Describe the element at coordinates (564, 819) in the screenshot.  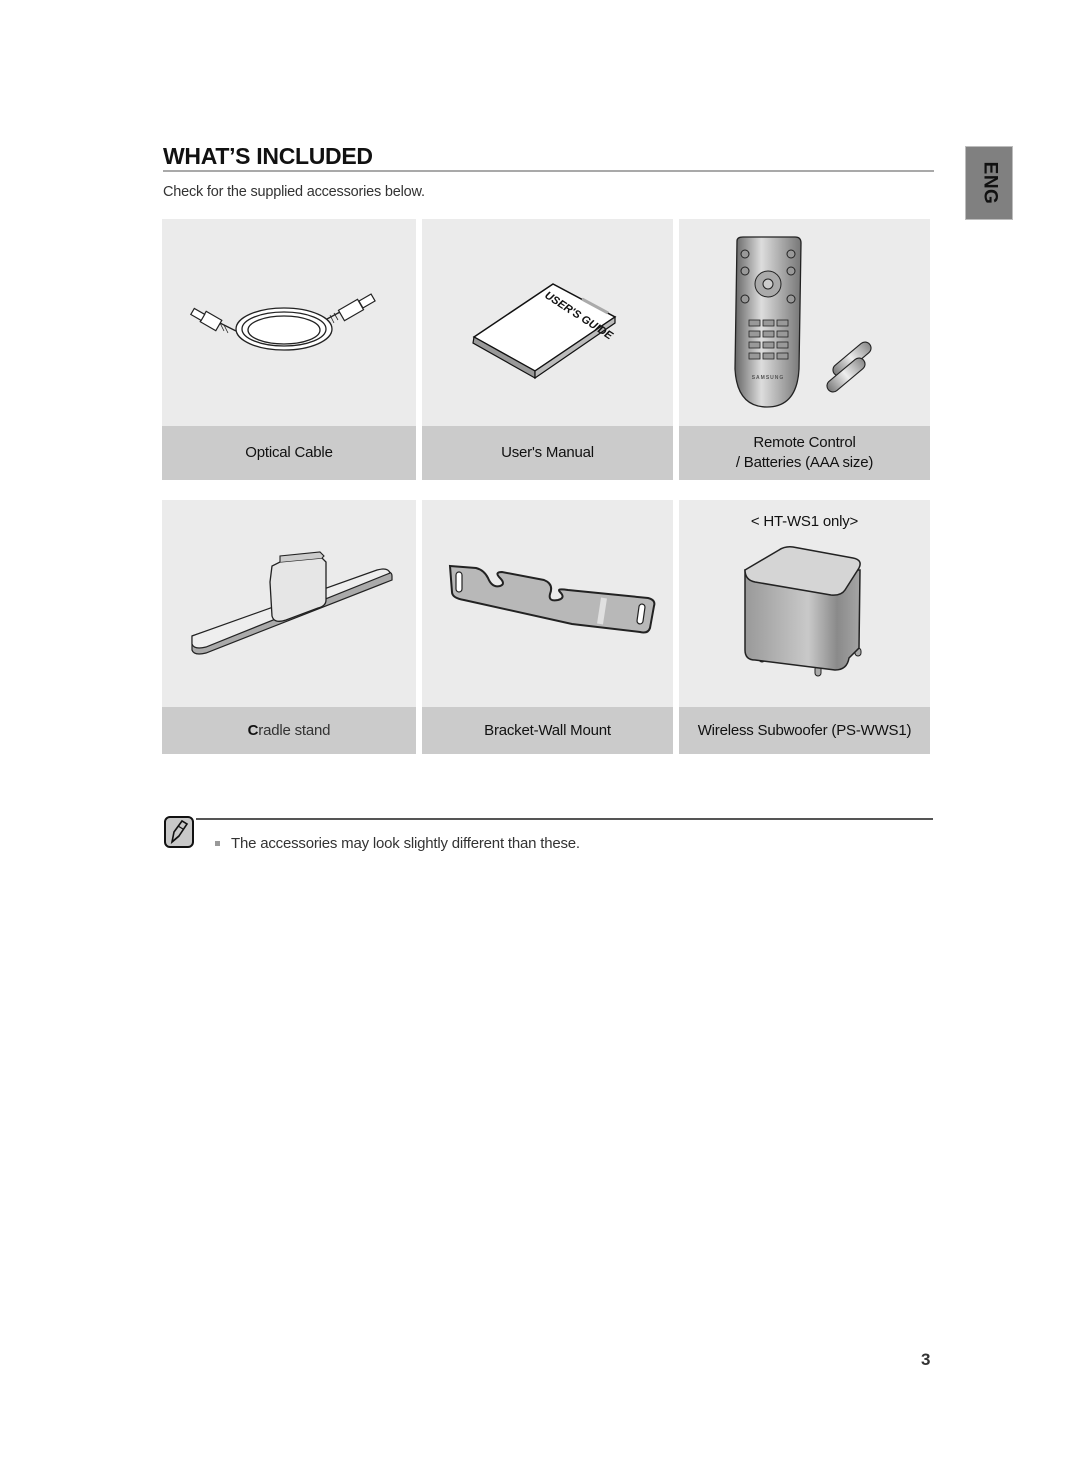
I see `note-divider` at that location.